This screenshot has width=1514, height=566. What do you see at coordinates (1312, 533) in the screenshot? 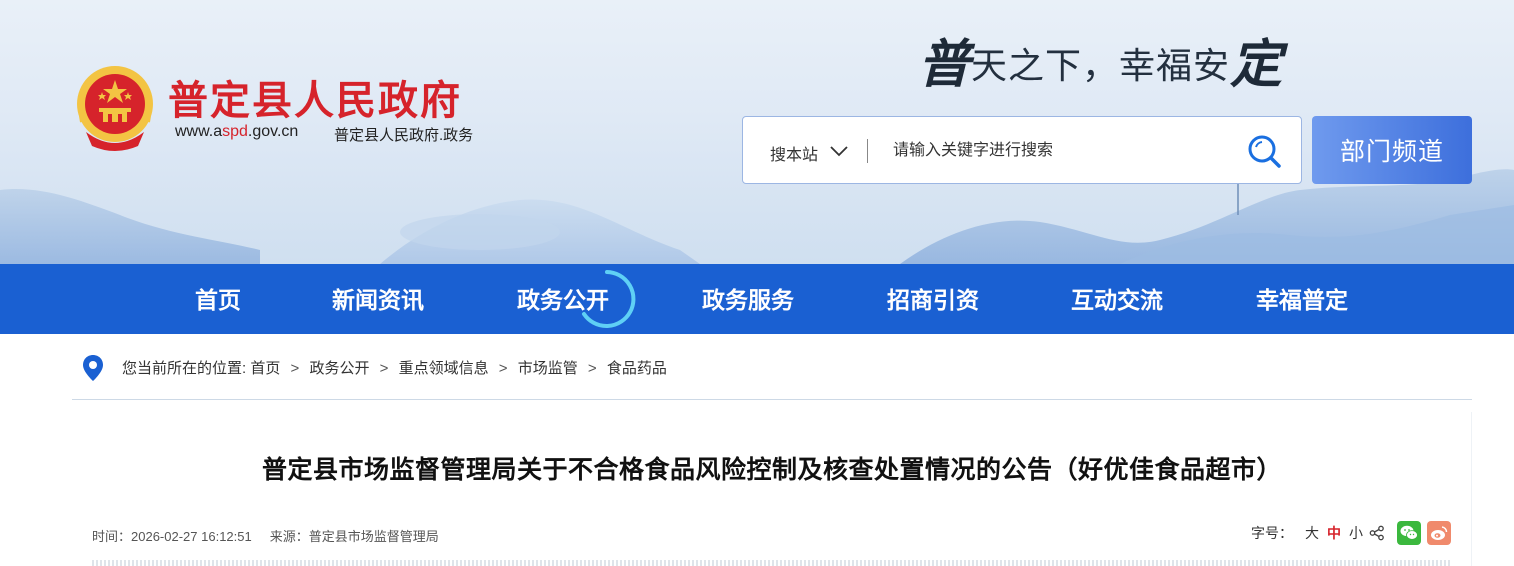
I see `font-size-large: 大` at bounding box center [1312, 533].